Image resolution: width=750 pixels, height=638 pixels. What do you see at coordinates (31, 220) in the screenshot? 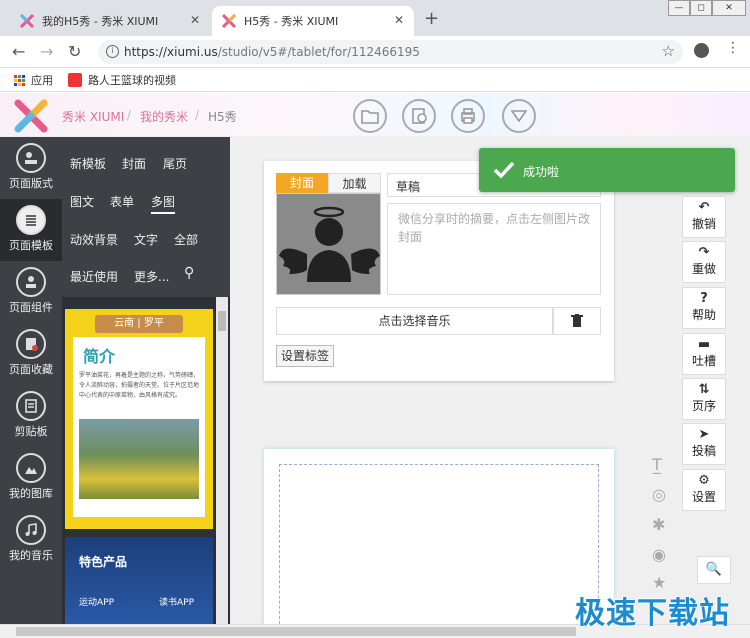
I see `template-icon` at bounding box center [31, 220].